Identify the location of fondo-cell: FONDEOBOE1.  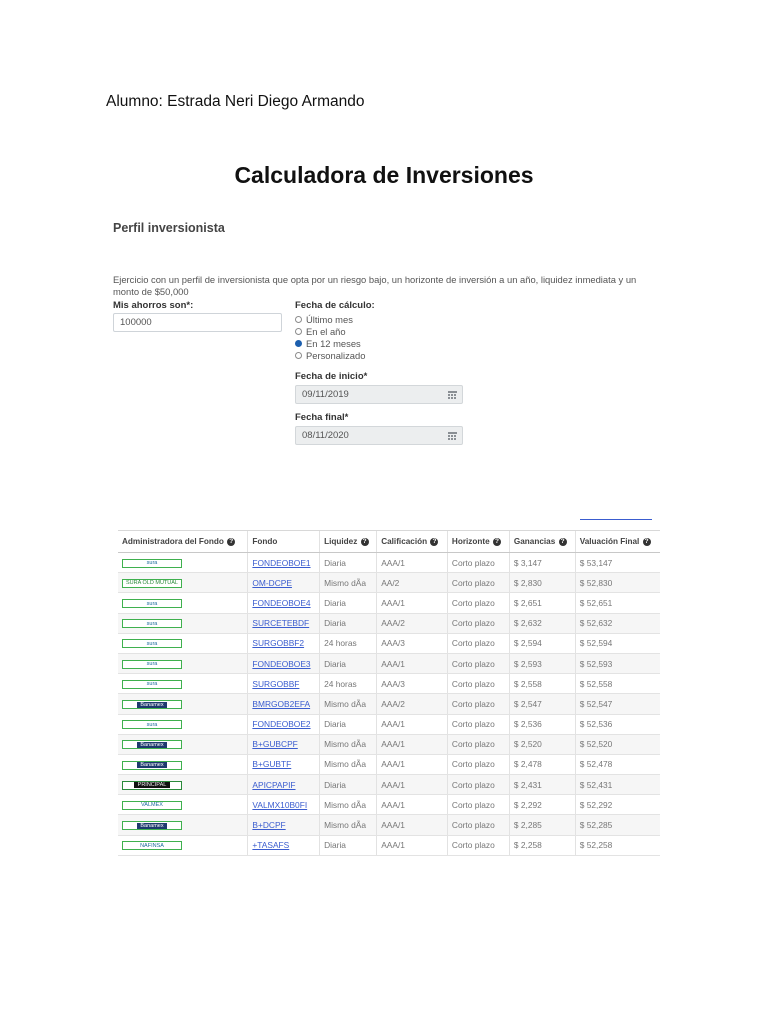
(283, 563).